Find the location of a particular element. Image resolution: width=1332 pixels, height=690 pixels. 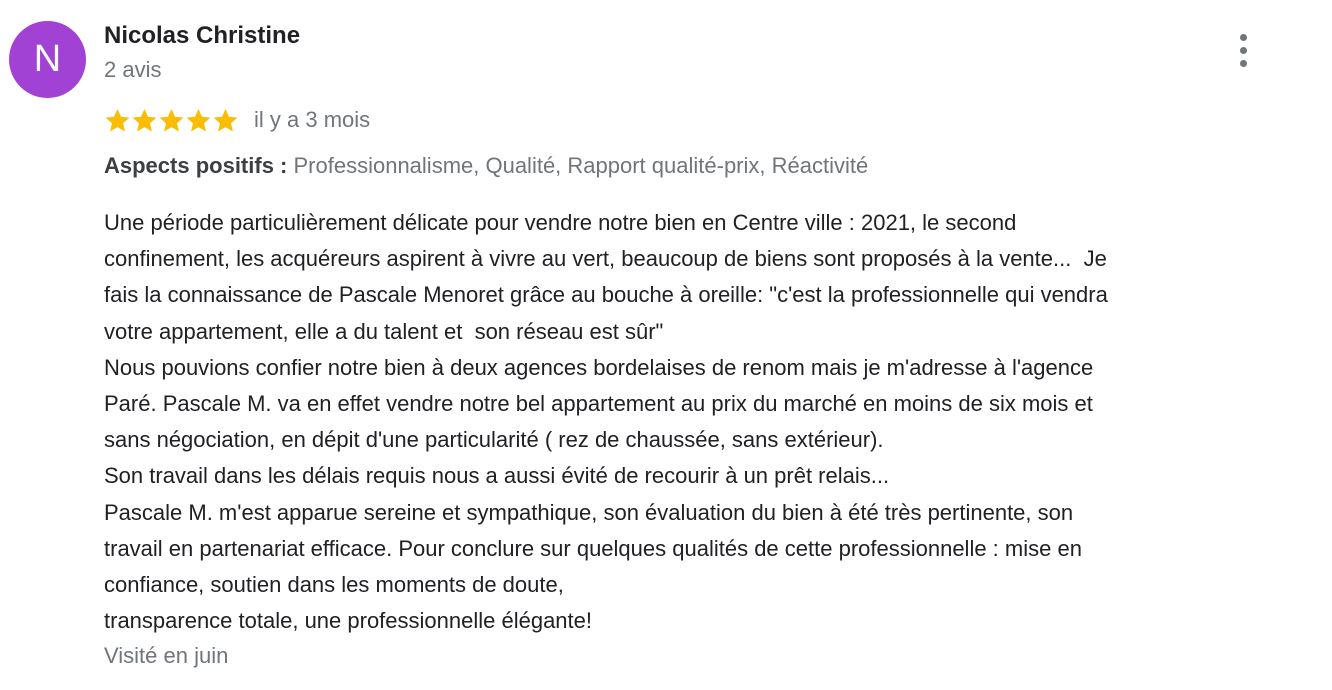

avatar: N is located at coordinates (47, 59).